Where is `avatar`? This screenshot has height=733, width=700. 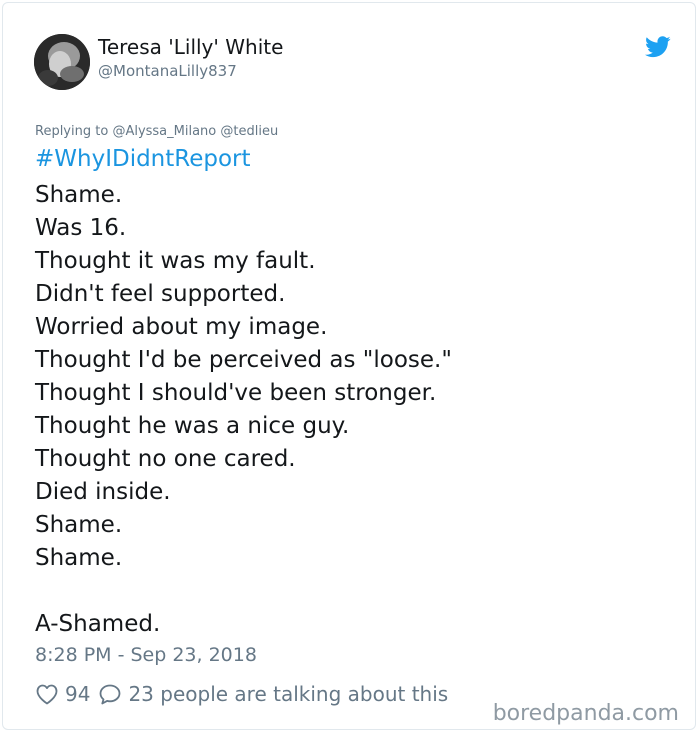 avatar is located at coordinates (62, 62).